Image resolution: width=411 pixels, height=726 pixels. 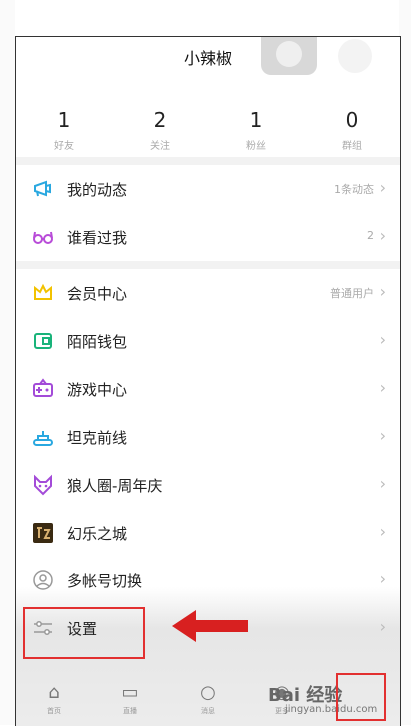 What do you see at coordinates (7, 362) in the screenshot?
I see `screen-frame-left` at bounding box center [7, 362].